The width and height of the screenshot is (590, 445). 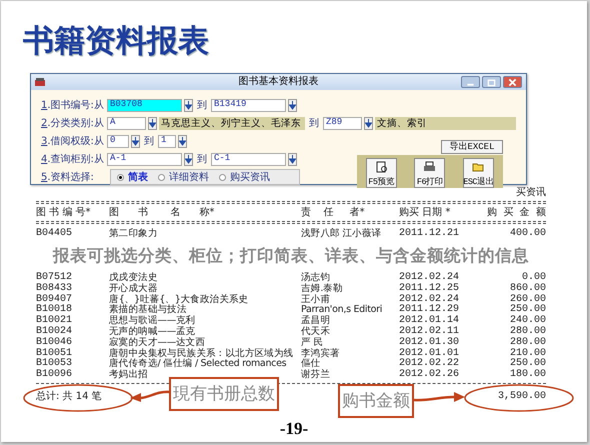 I want to click on table-cell-text: B10021, so click(x=55, y=320).